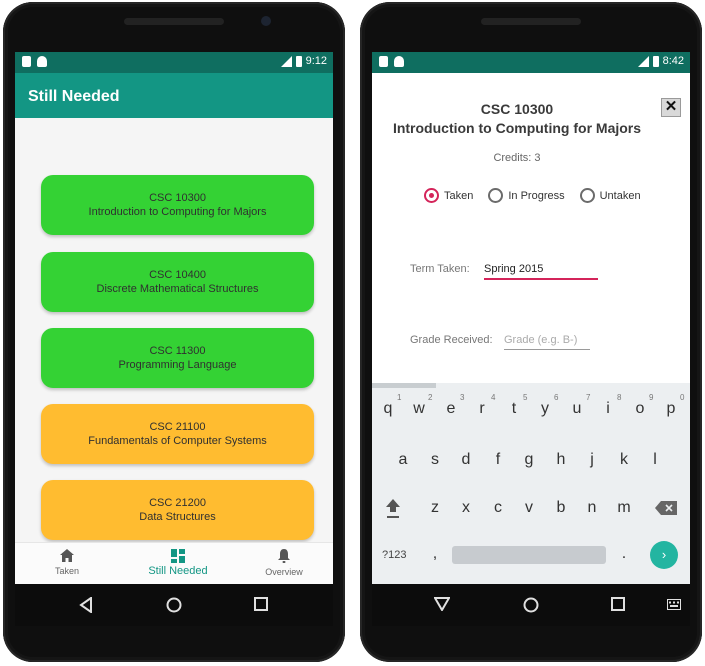 The height and width of the screenshot is (666, 705). What do you see at coordinates (393, 508) in the screenshot?
I see `shift-icon` at bounding box center [393, 508].